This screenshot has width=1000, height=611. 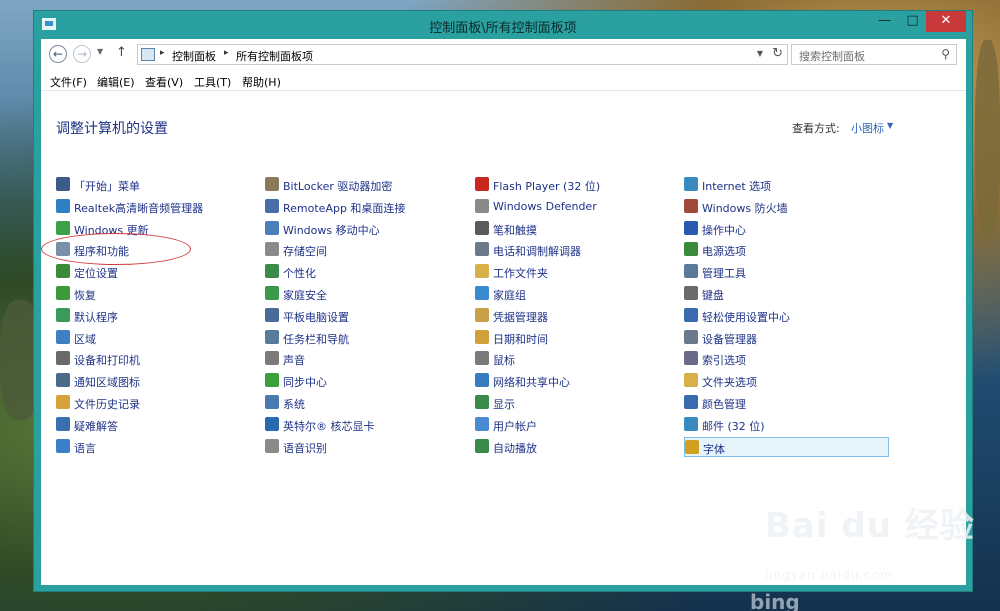 What do you see at coordinates (786, 381) in the screenshot?
I see `control-panel-item: 文件夹选项` at bounding box center [786, 381].